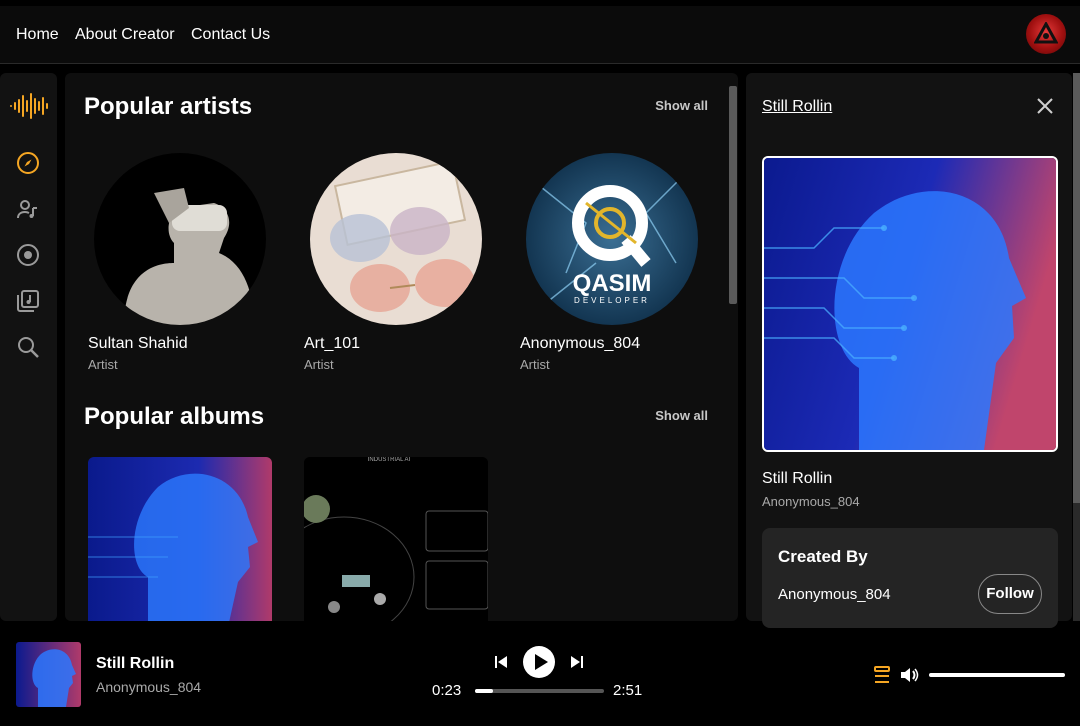 Image resolution: width=1080 pixels, height=726 pixels. What do you see at coordinates (125, 35) in the screenshot?
I see `nav-about-link: About Creator` at bounding box center [125, 35].